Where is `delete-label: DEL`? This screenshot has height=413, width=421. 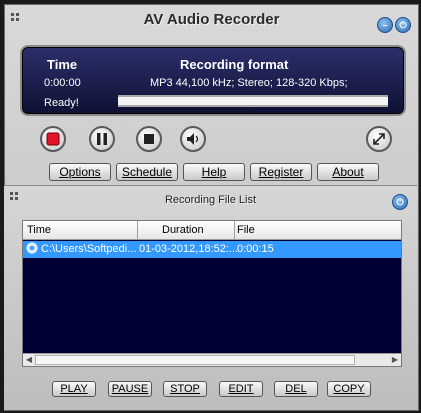
delete-label: DEL is located at coordinates (296, 389).